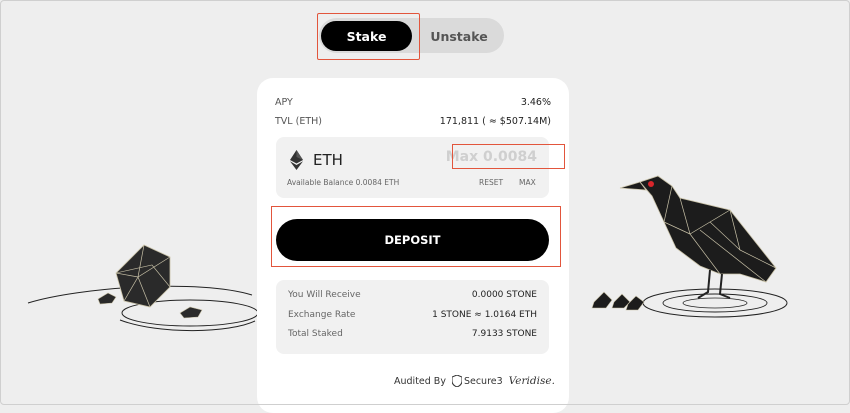 The height and width of the screenshot is (413, 850). What do you see at coordinates (495, 121) in the screenshot?
I see `tvl-value: 171,811 ( ≈ $507.14M)` at bounding box center [495, 121].